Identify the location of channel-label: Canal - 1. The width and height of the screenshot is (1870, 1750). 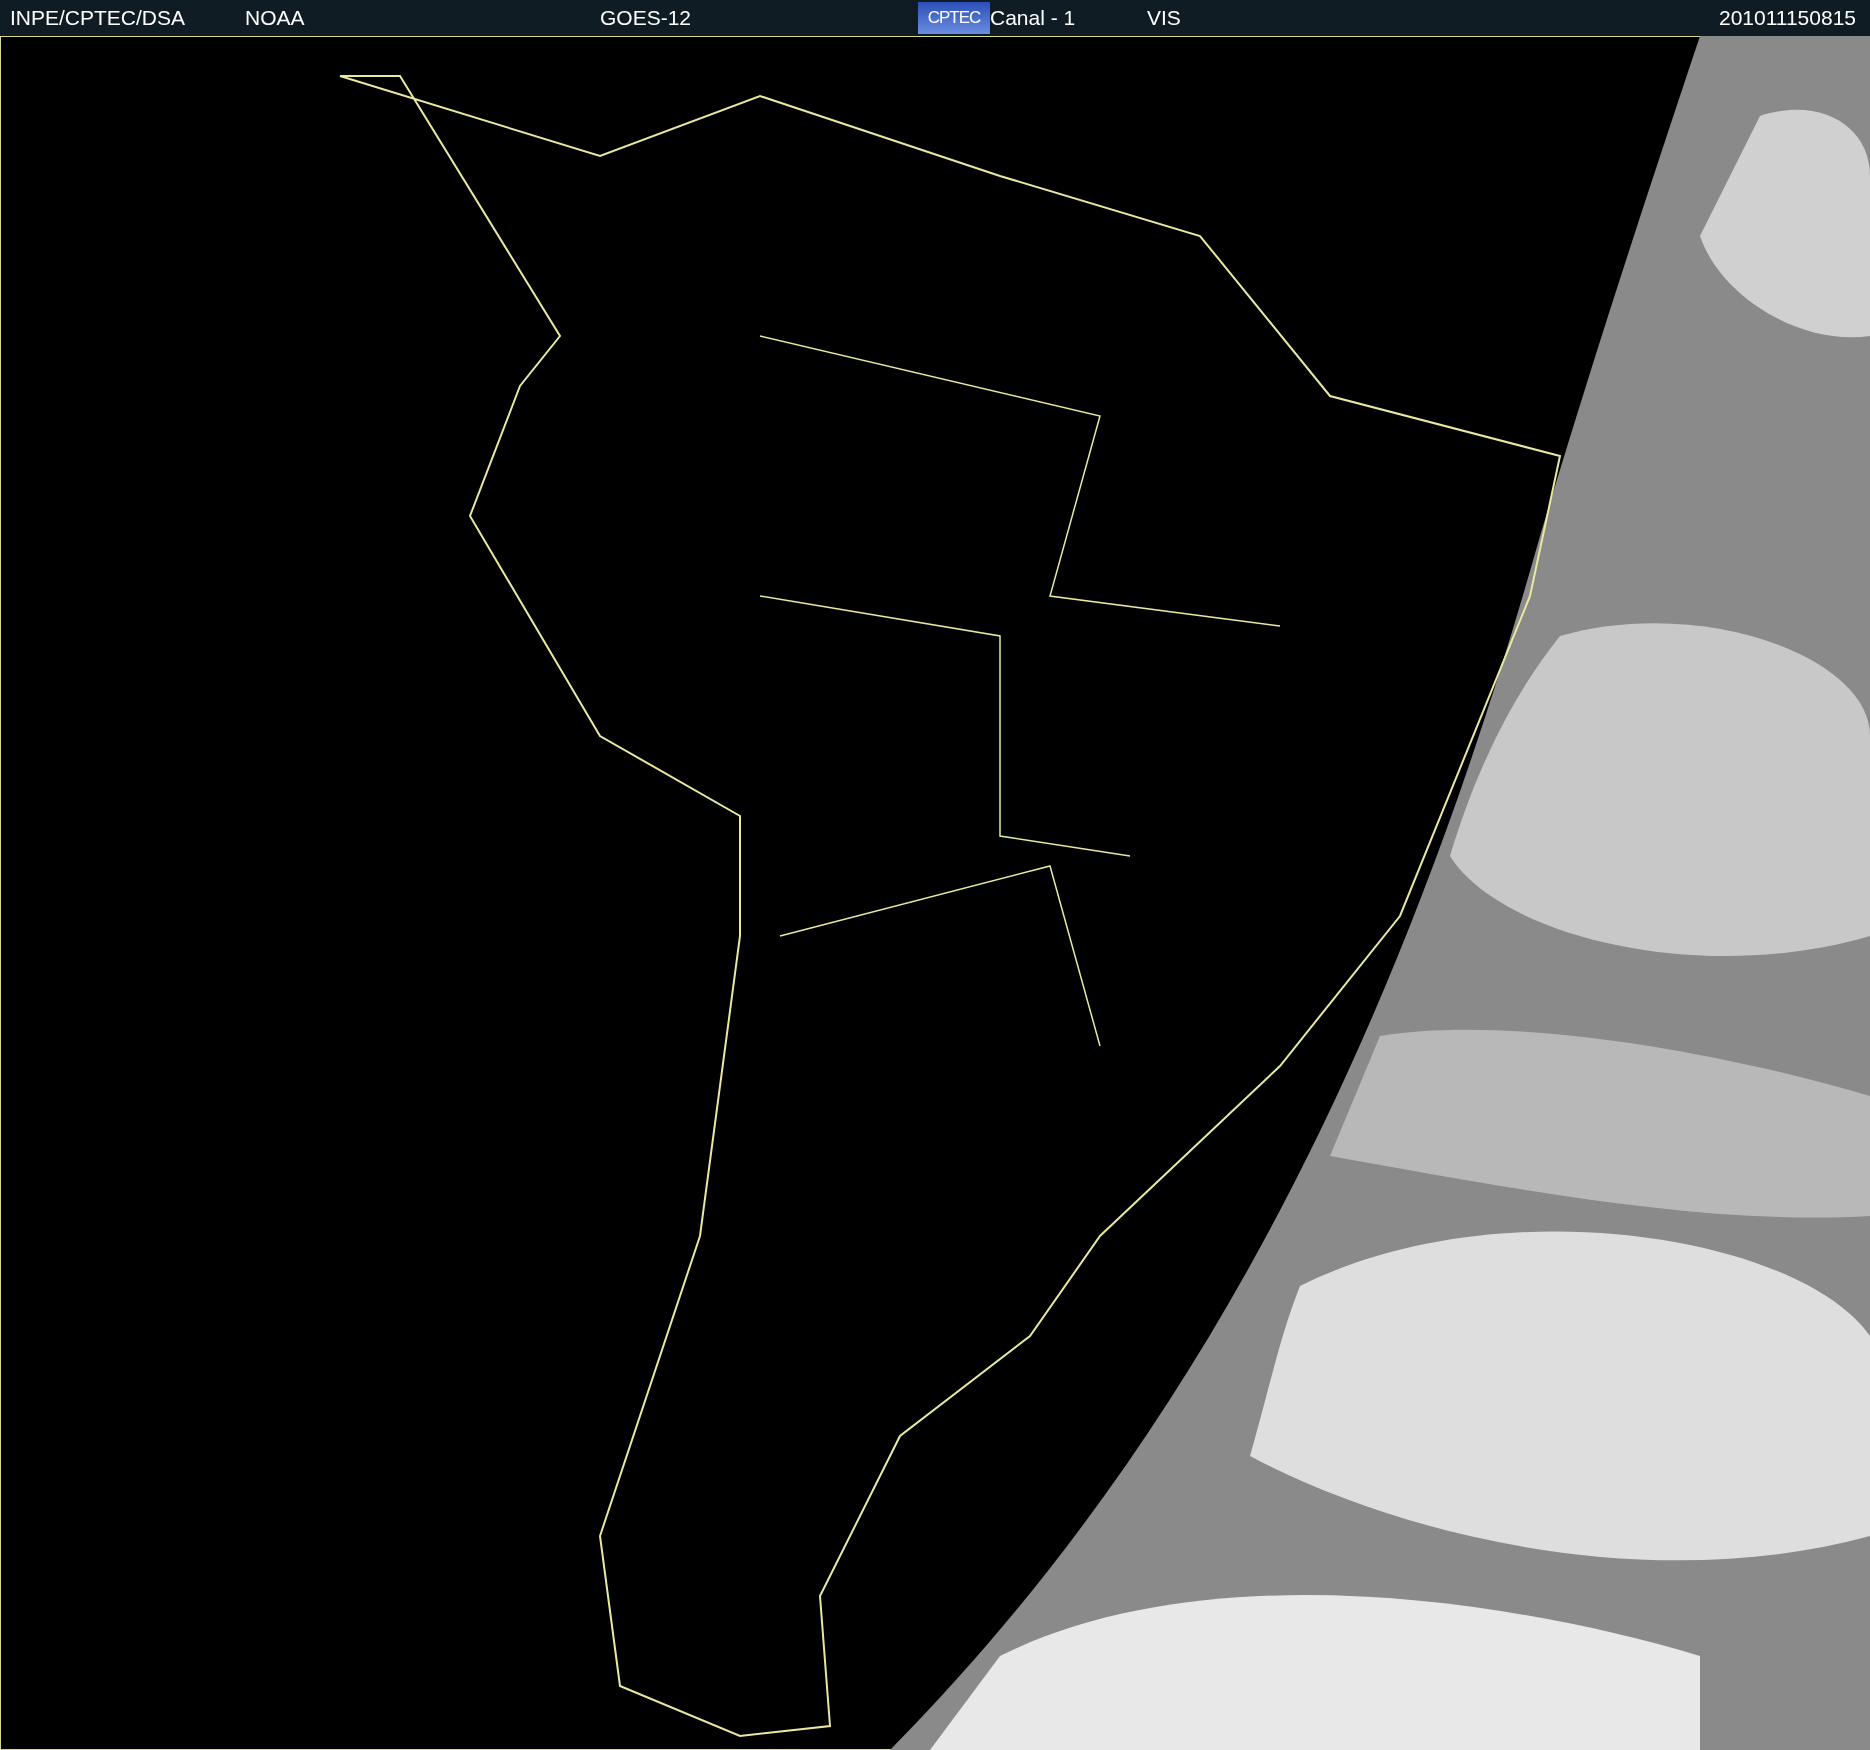
(1033, 18).